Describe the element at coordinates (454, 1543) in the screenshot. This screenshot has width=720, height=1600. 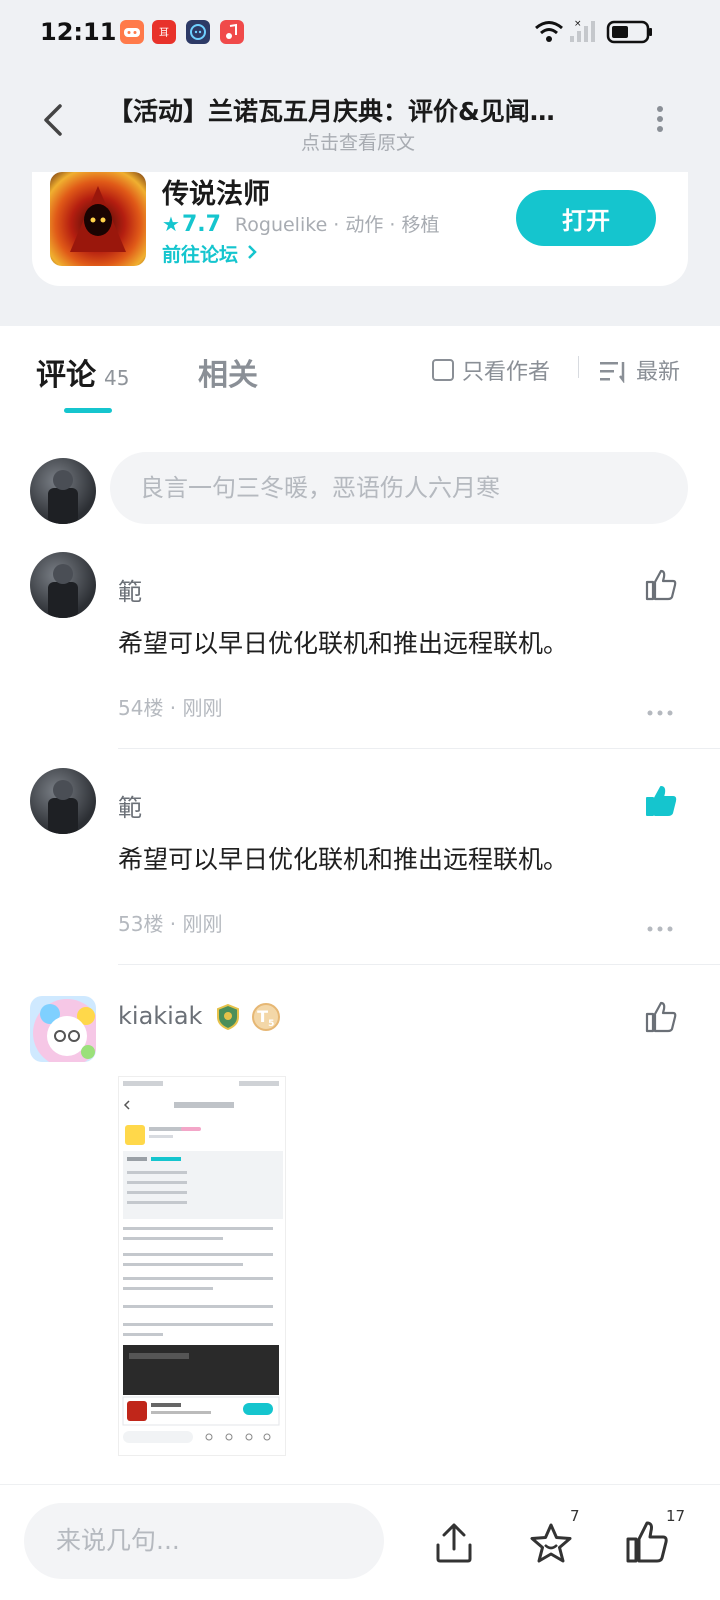
I see `share-icon` at that location.